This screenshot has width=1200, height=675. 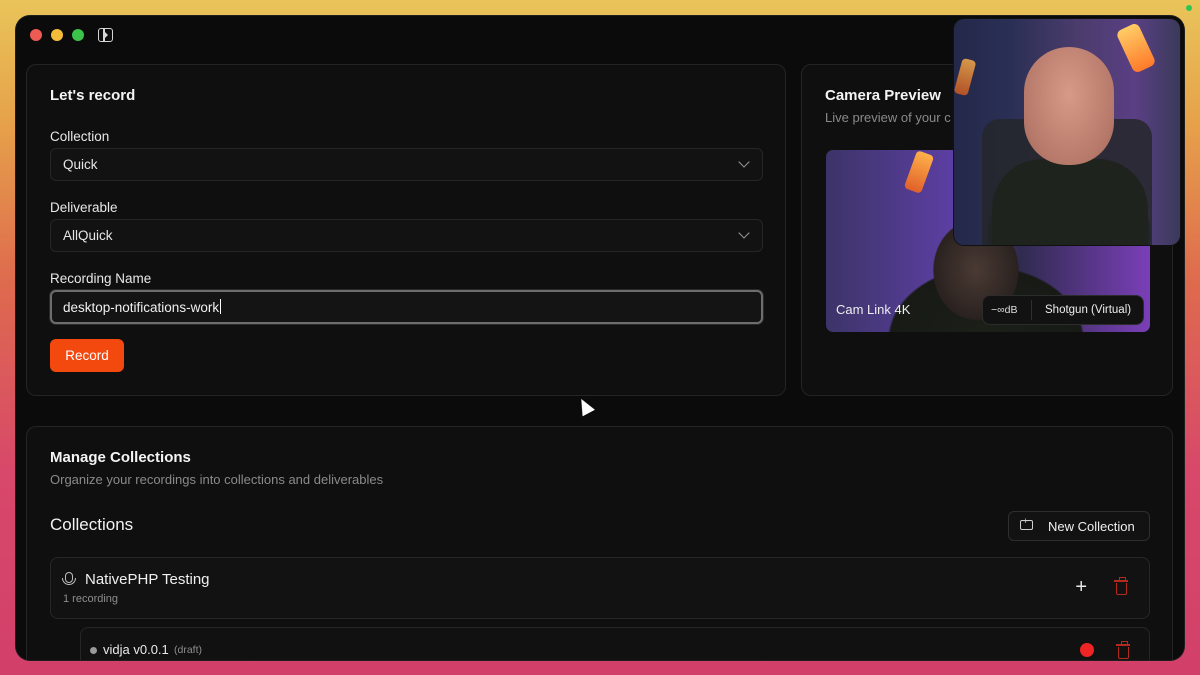 What do you see at coordinates (883, 95) in the screenshot?
I see `camera-preview-title: Camera Preview` at bounding box center [883, 95].